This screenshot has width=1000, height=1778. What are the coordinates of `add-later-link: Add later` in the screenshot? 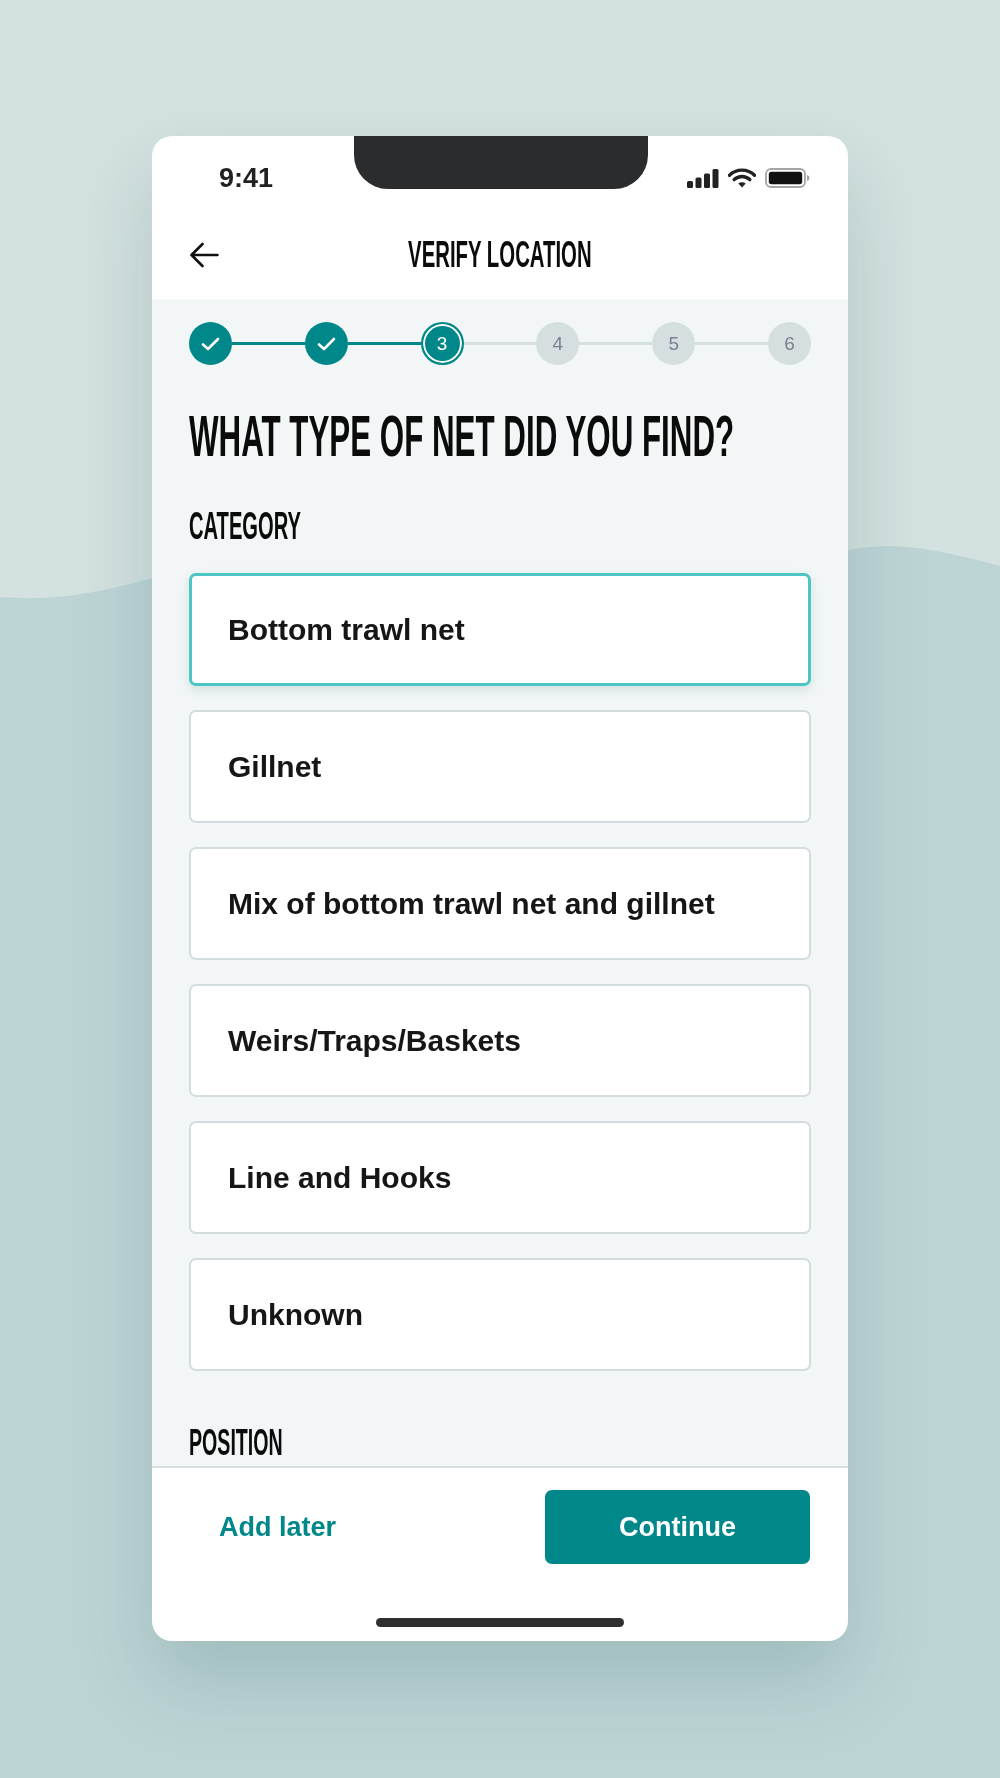 It's located at (278, 1527).